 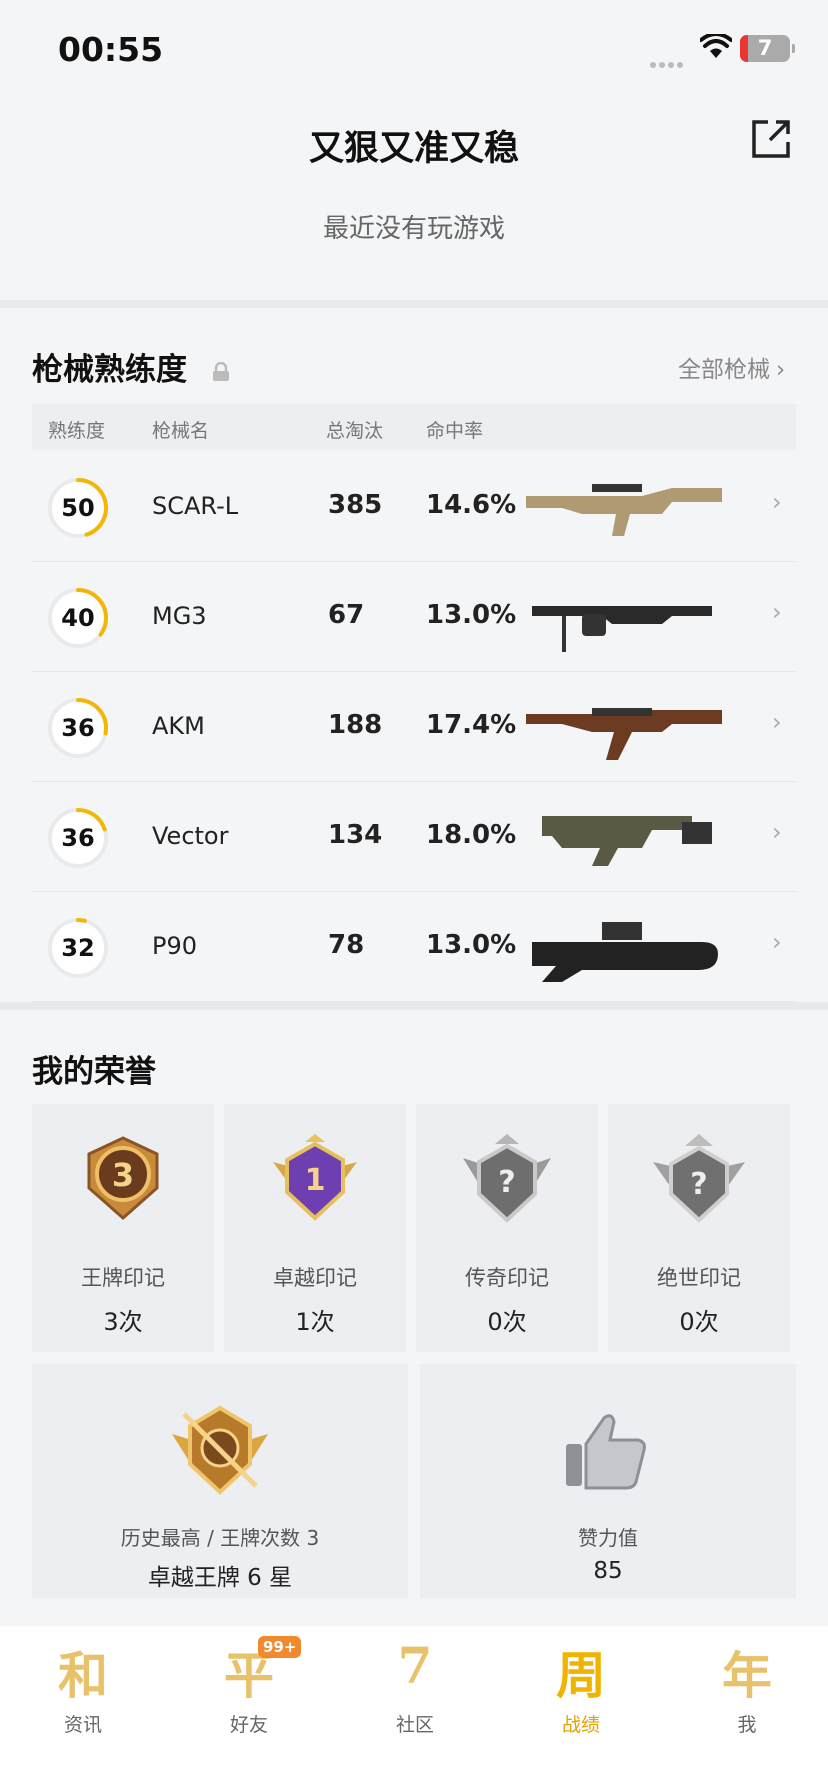 What do you see at coordinates (507, 1228) in the screenshot?
I see `medal-card-legend: ? 传奇印记 0次` at bounding box center [507, 1228].